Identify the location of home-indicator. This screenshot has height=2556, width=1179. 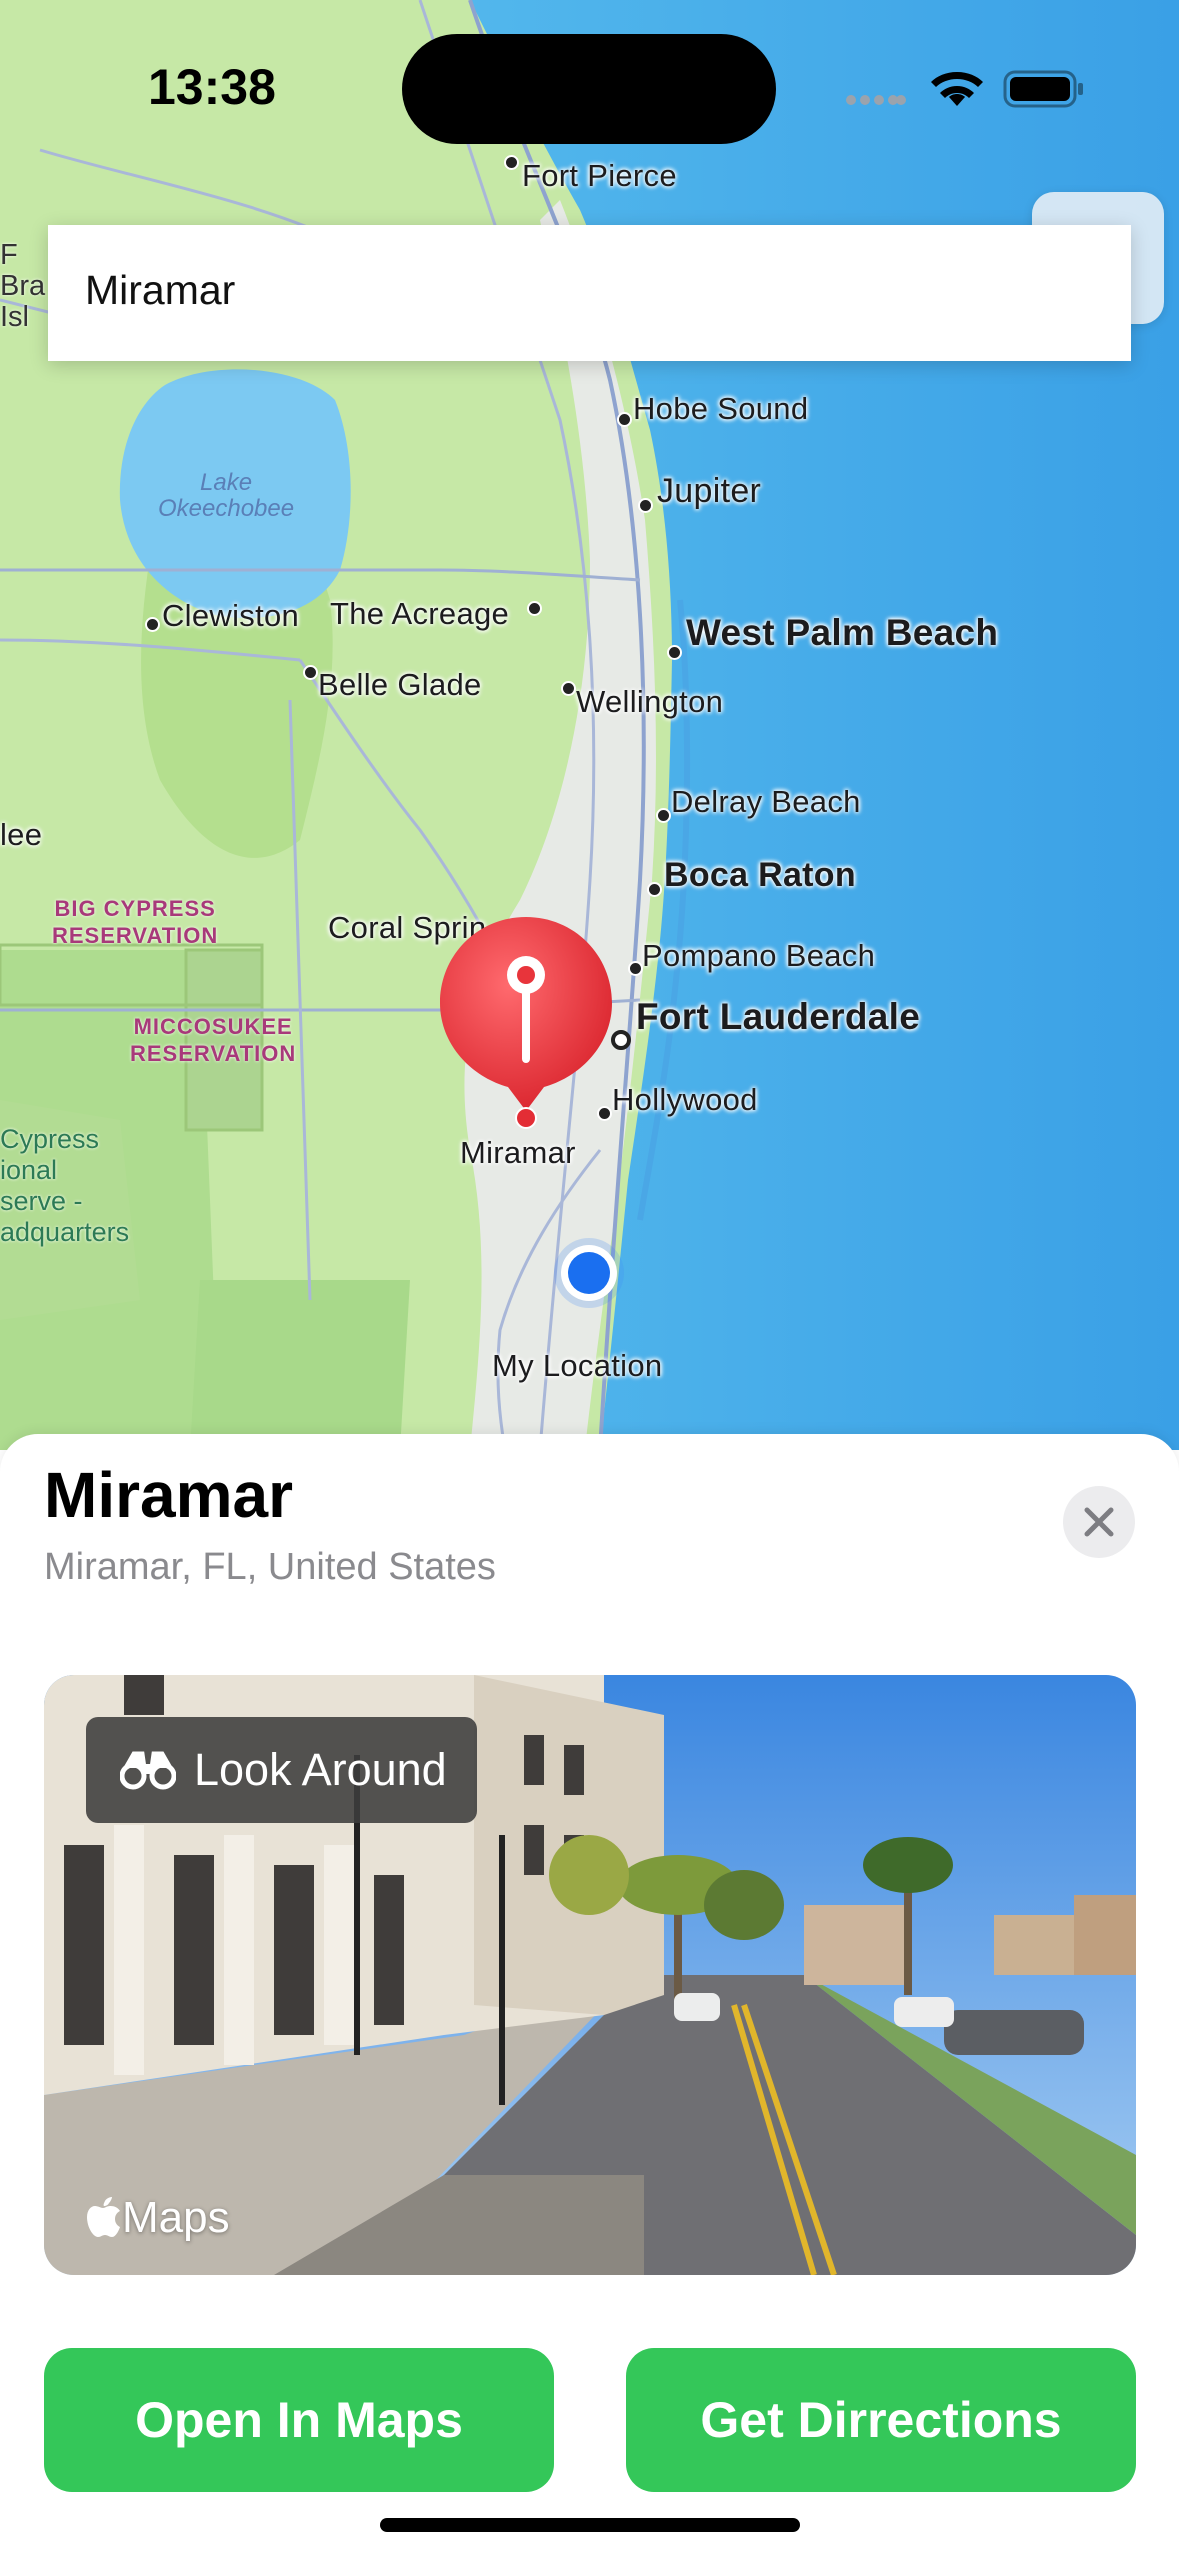
(590, 2525).